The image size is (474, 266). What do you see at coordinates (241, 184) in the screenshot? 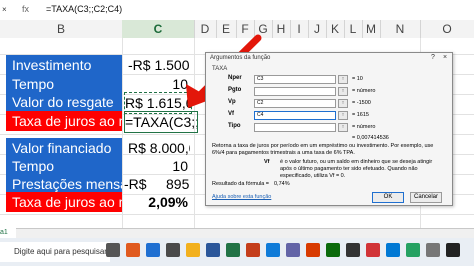
I see `result-label: Resultado da fórmula =` at bounding box center [241, 184].